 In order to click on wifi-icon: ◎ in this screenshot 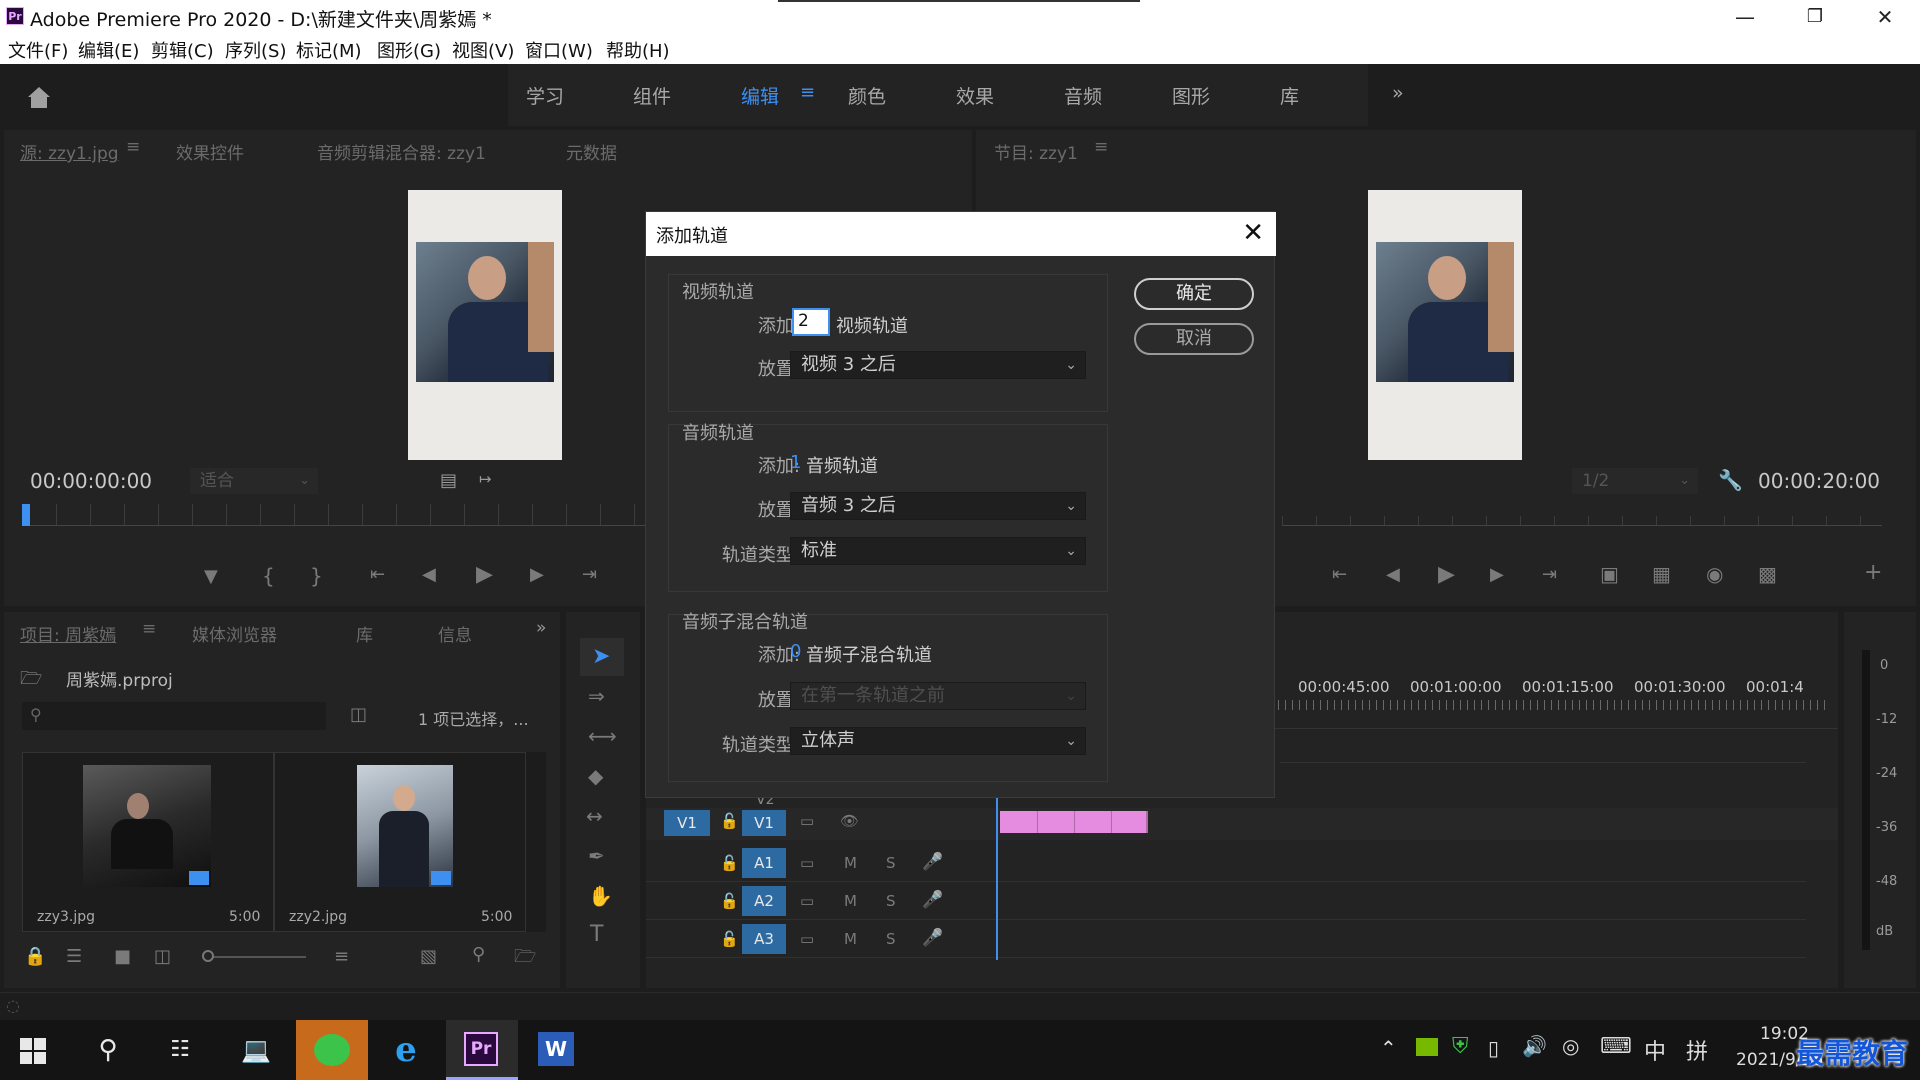, I will do `click(1570, 1046)`.